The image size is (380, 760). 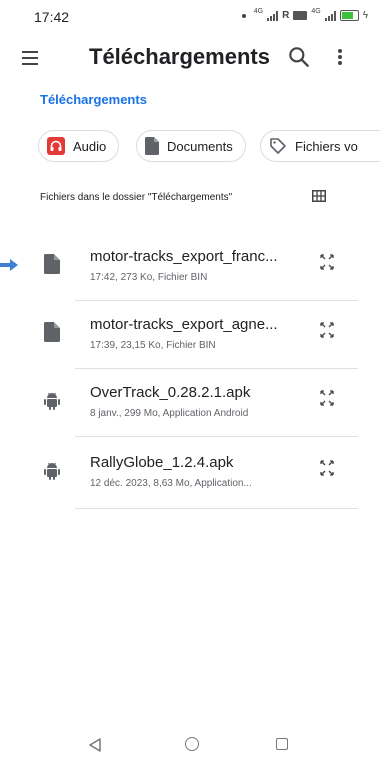 I want to click on recents-square-icon, so click(x=282, y=744).